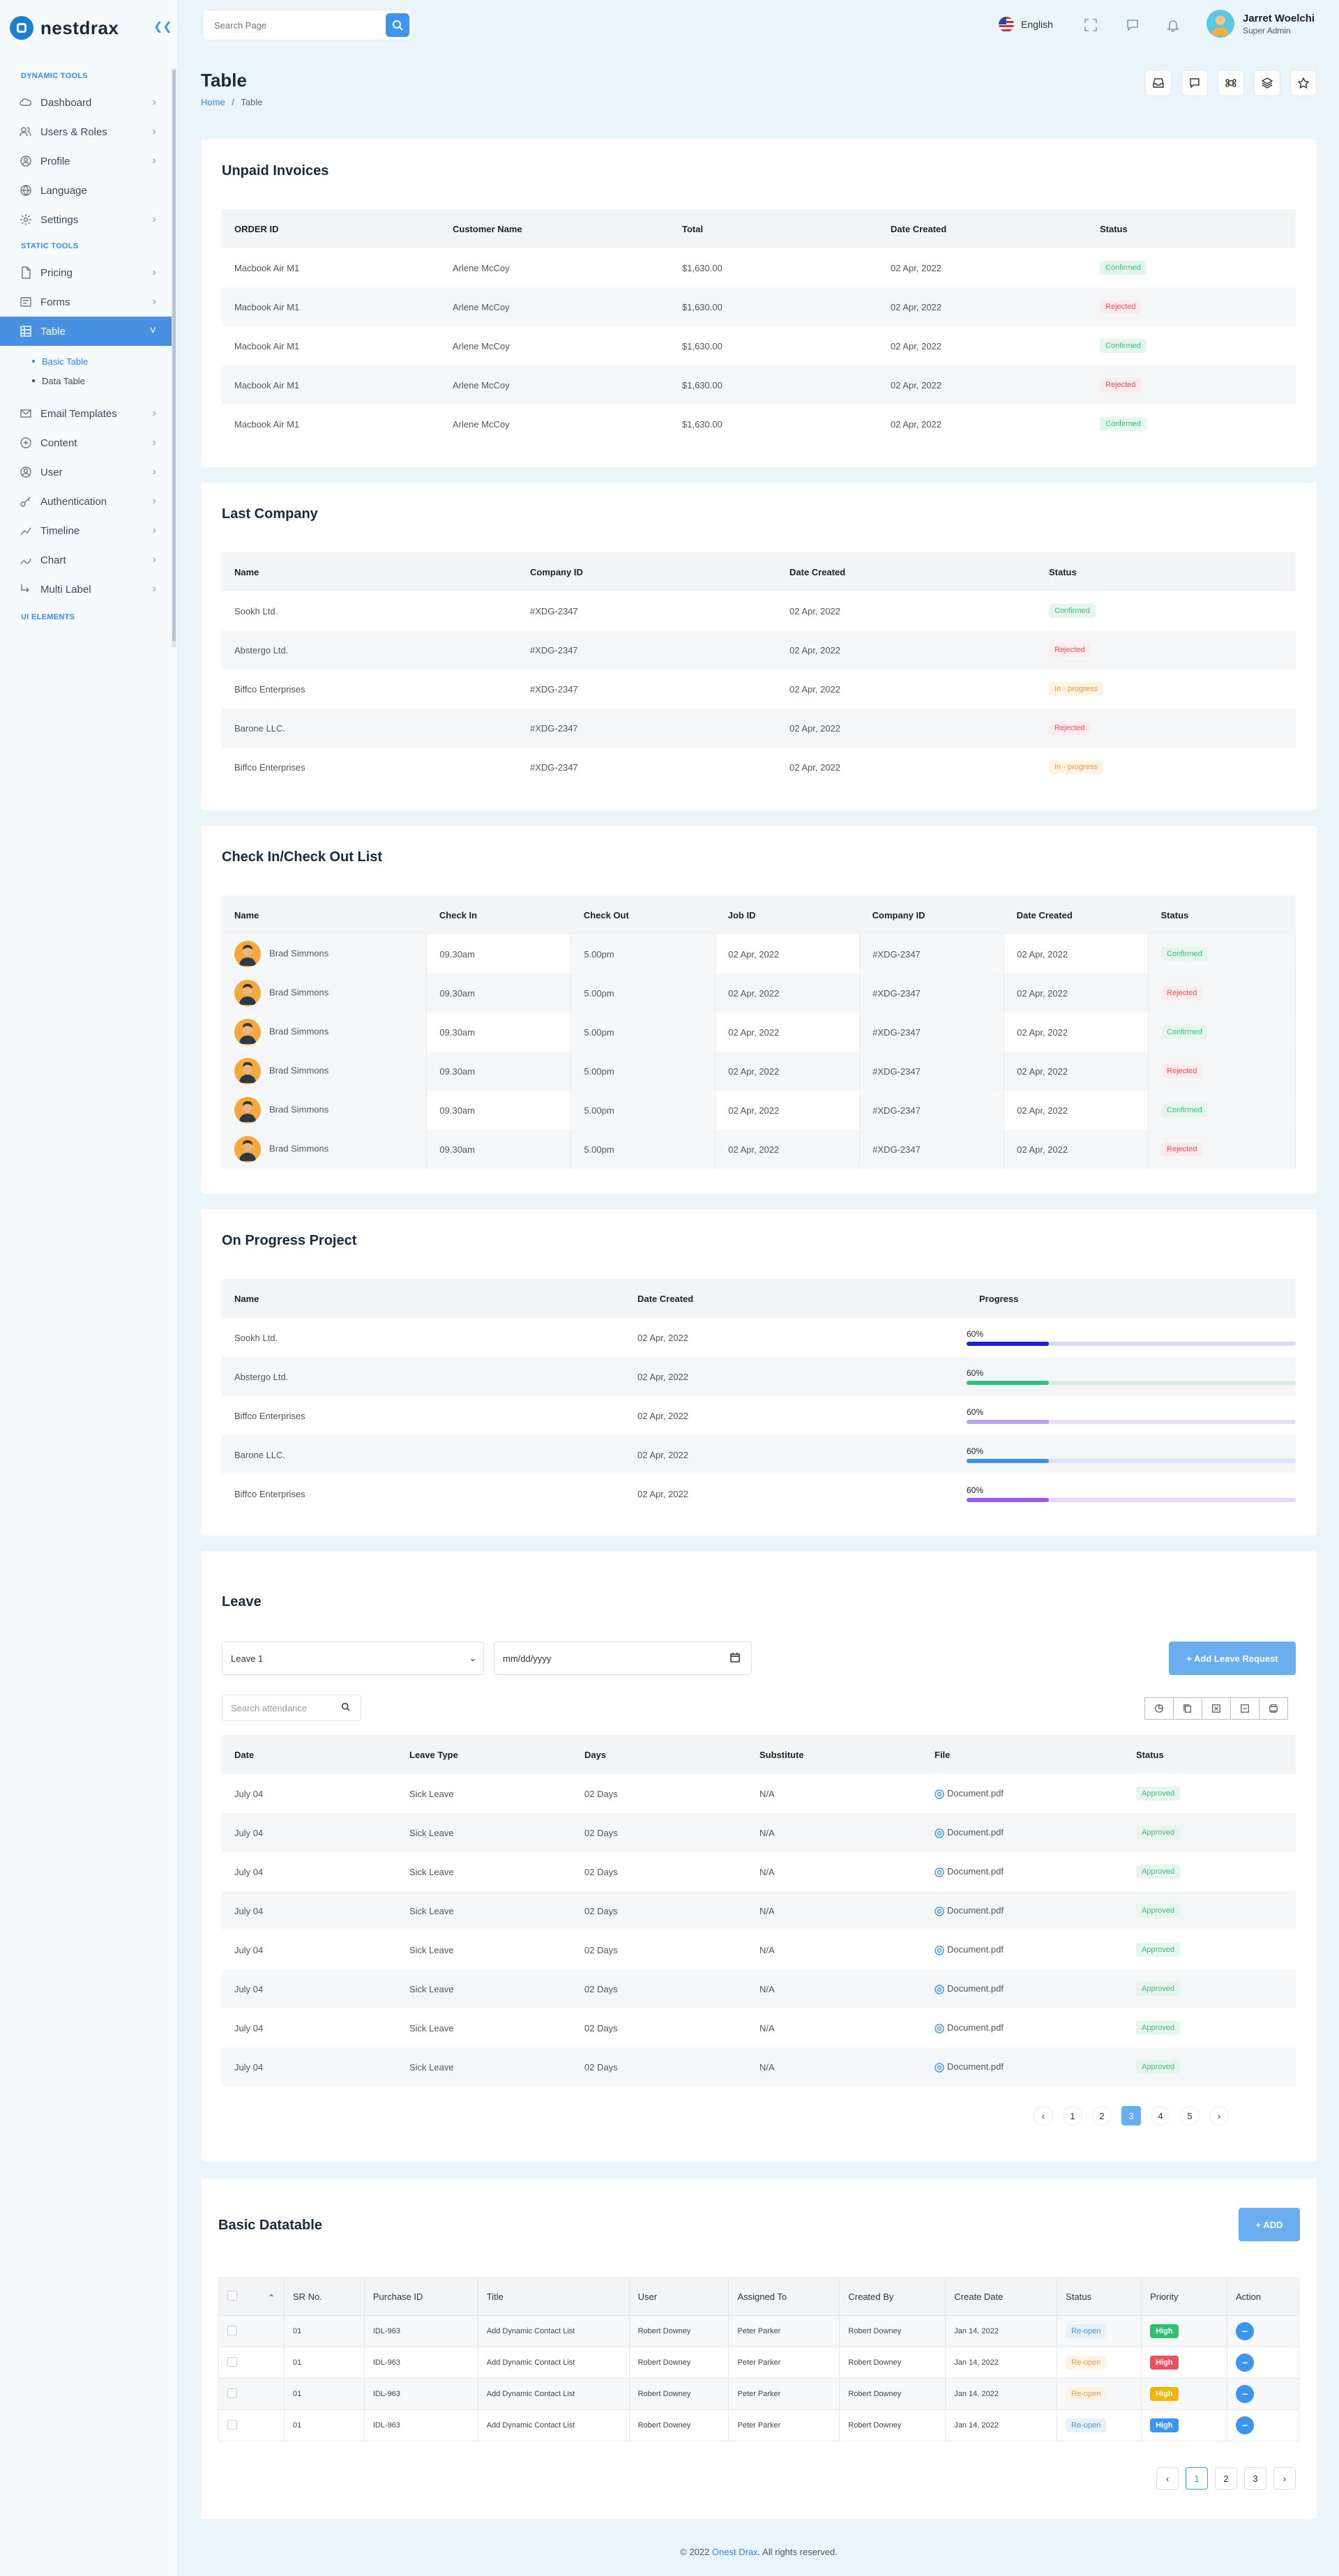  I want to click on status-cell: Rejected, so click(1222, 1149).